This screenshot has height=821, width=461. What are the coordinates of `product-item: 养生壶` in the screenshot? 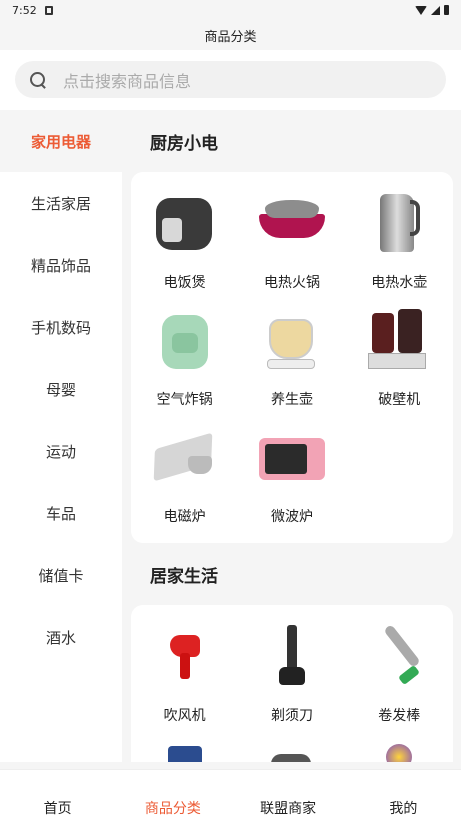 It's located at (291, 357).